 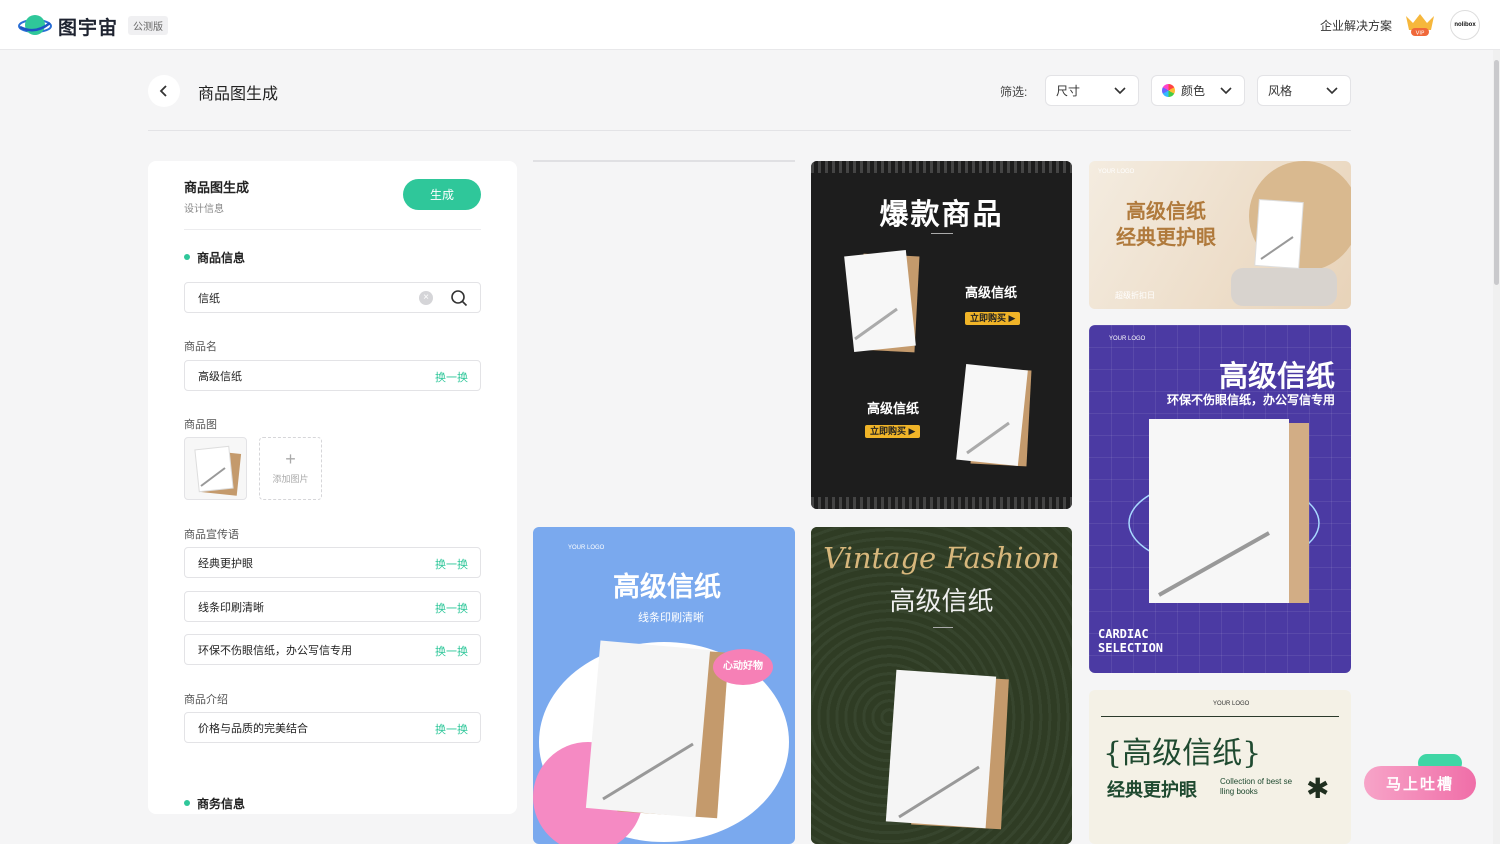 I want to click on add-image-button: + 添加图片, so click(x=290, y=468).